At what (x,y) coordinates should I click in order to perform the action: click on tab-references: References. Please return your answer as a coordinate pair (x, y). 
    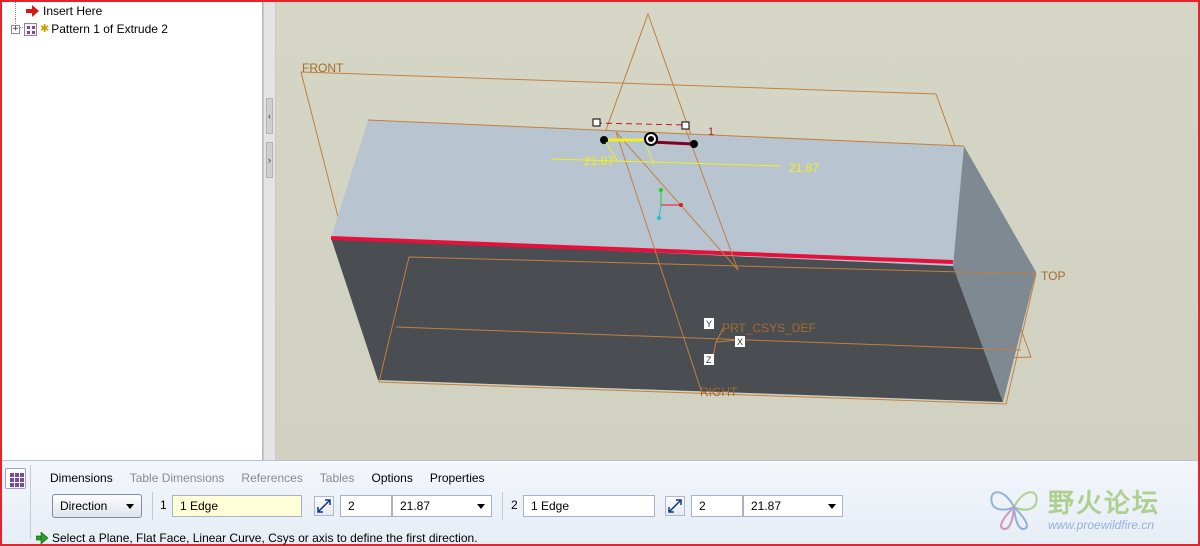
    Looking at the image, I should click on (272, 478).